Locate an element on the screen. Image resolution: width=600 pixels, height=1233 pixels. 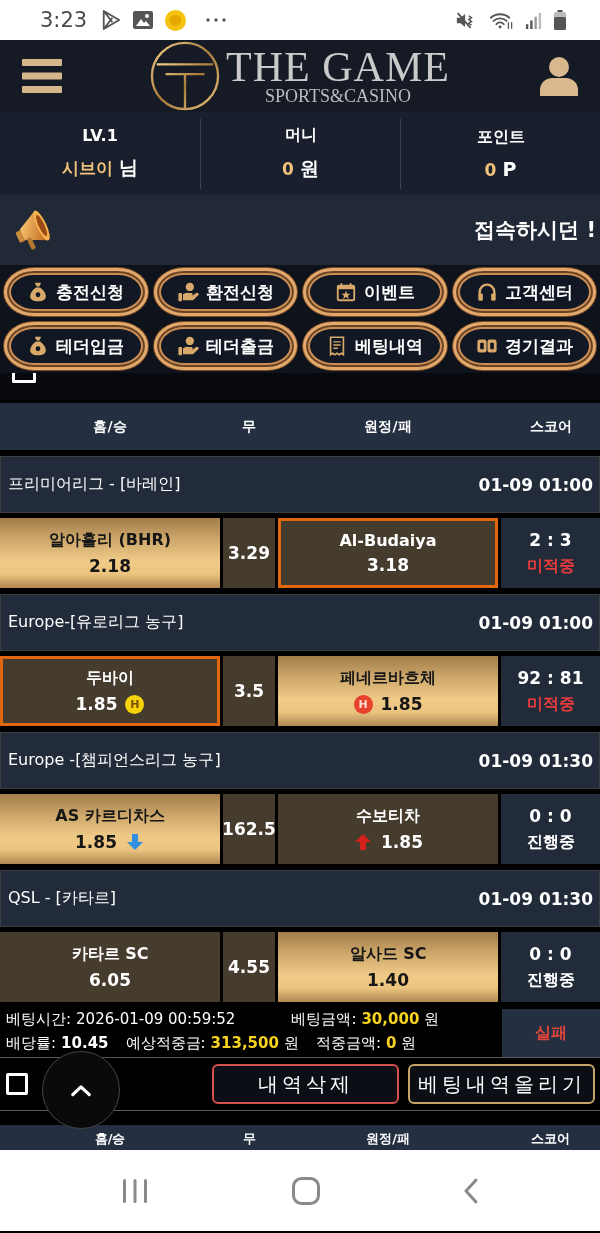
summary-label: 배당률: is located at coordinates (31, 1043).